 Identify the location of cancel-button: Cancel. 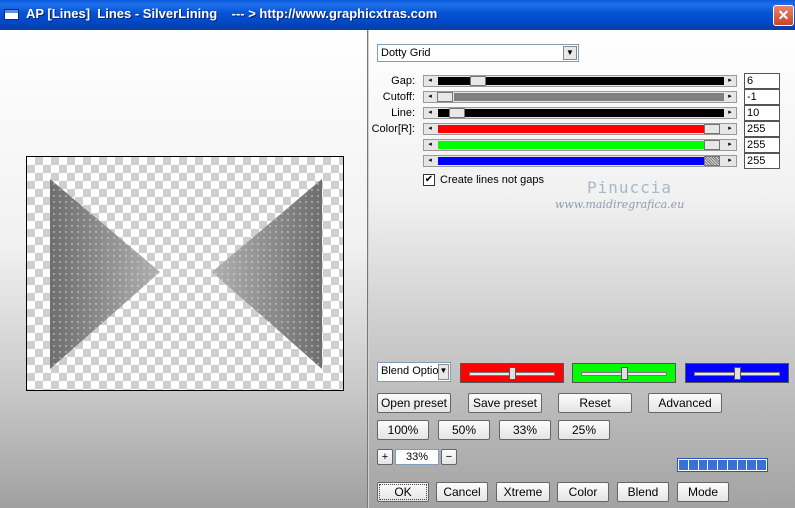
(462, 492).